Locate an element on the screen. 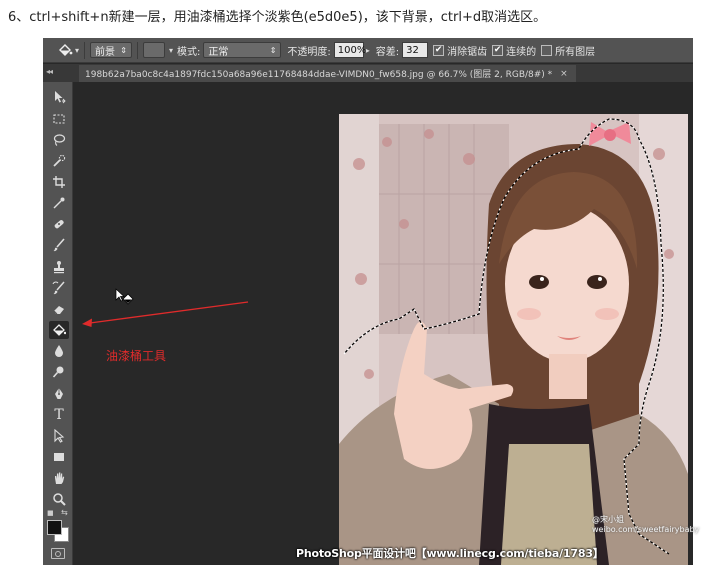 Image resolution: width=706 pixels, height=573 pixels. chevron-right-icon: ▸ is located at coordinates (368, 50).